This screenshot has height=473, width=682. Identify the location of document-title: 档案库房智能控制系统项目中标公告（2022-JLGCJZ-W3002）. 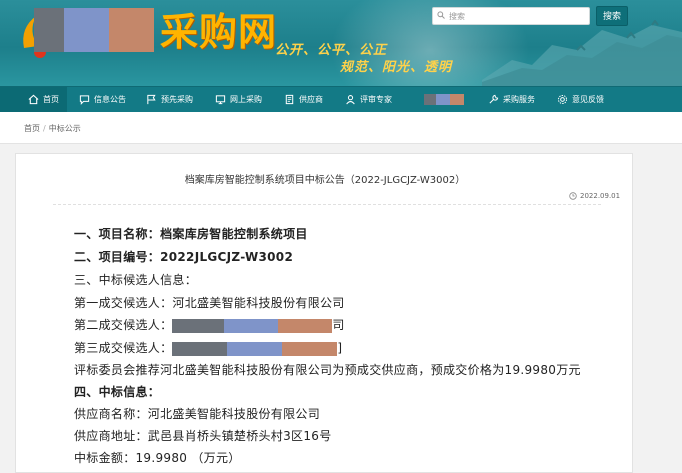
(325, 180).